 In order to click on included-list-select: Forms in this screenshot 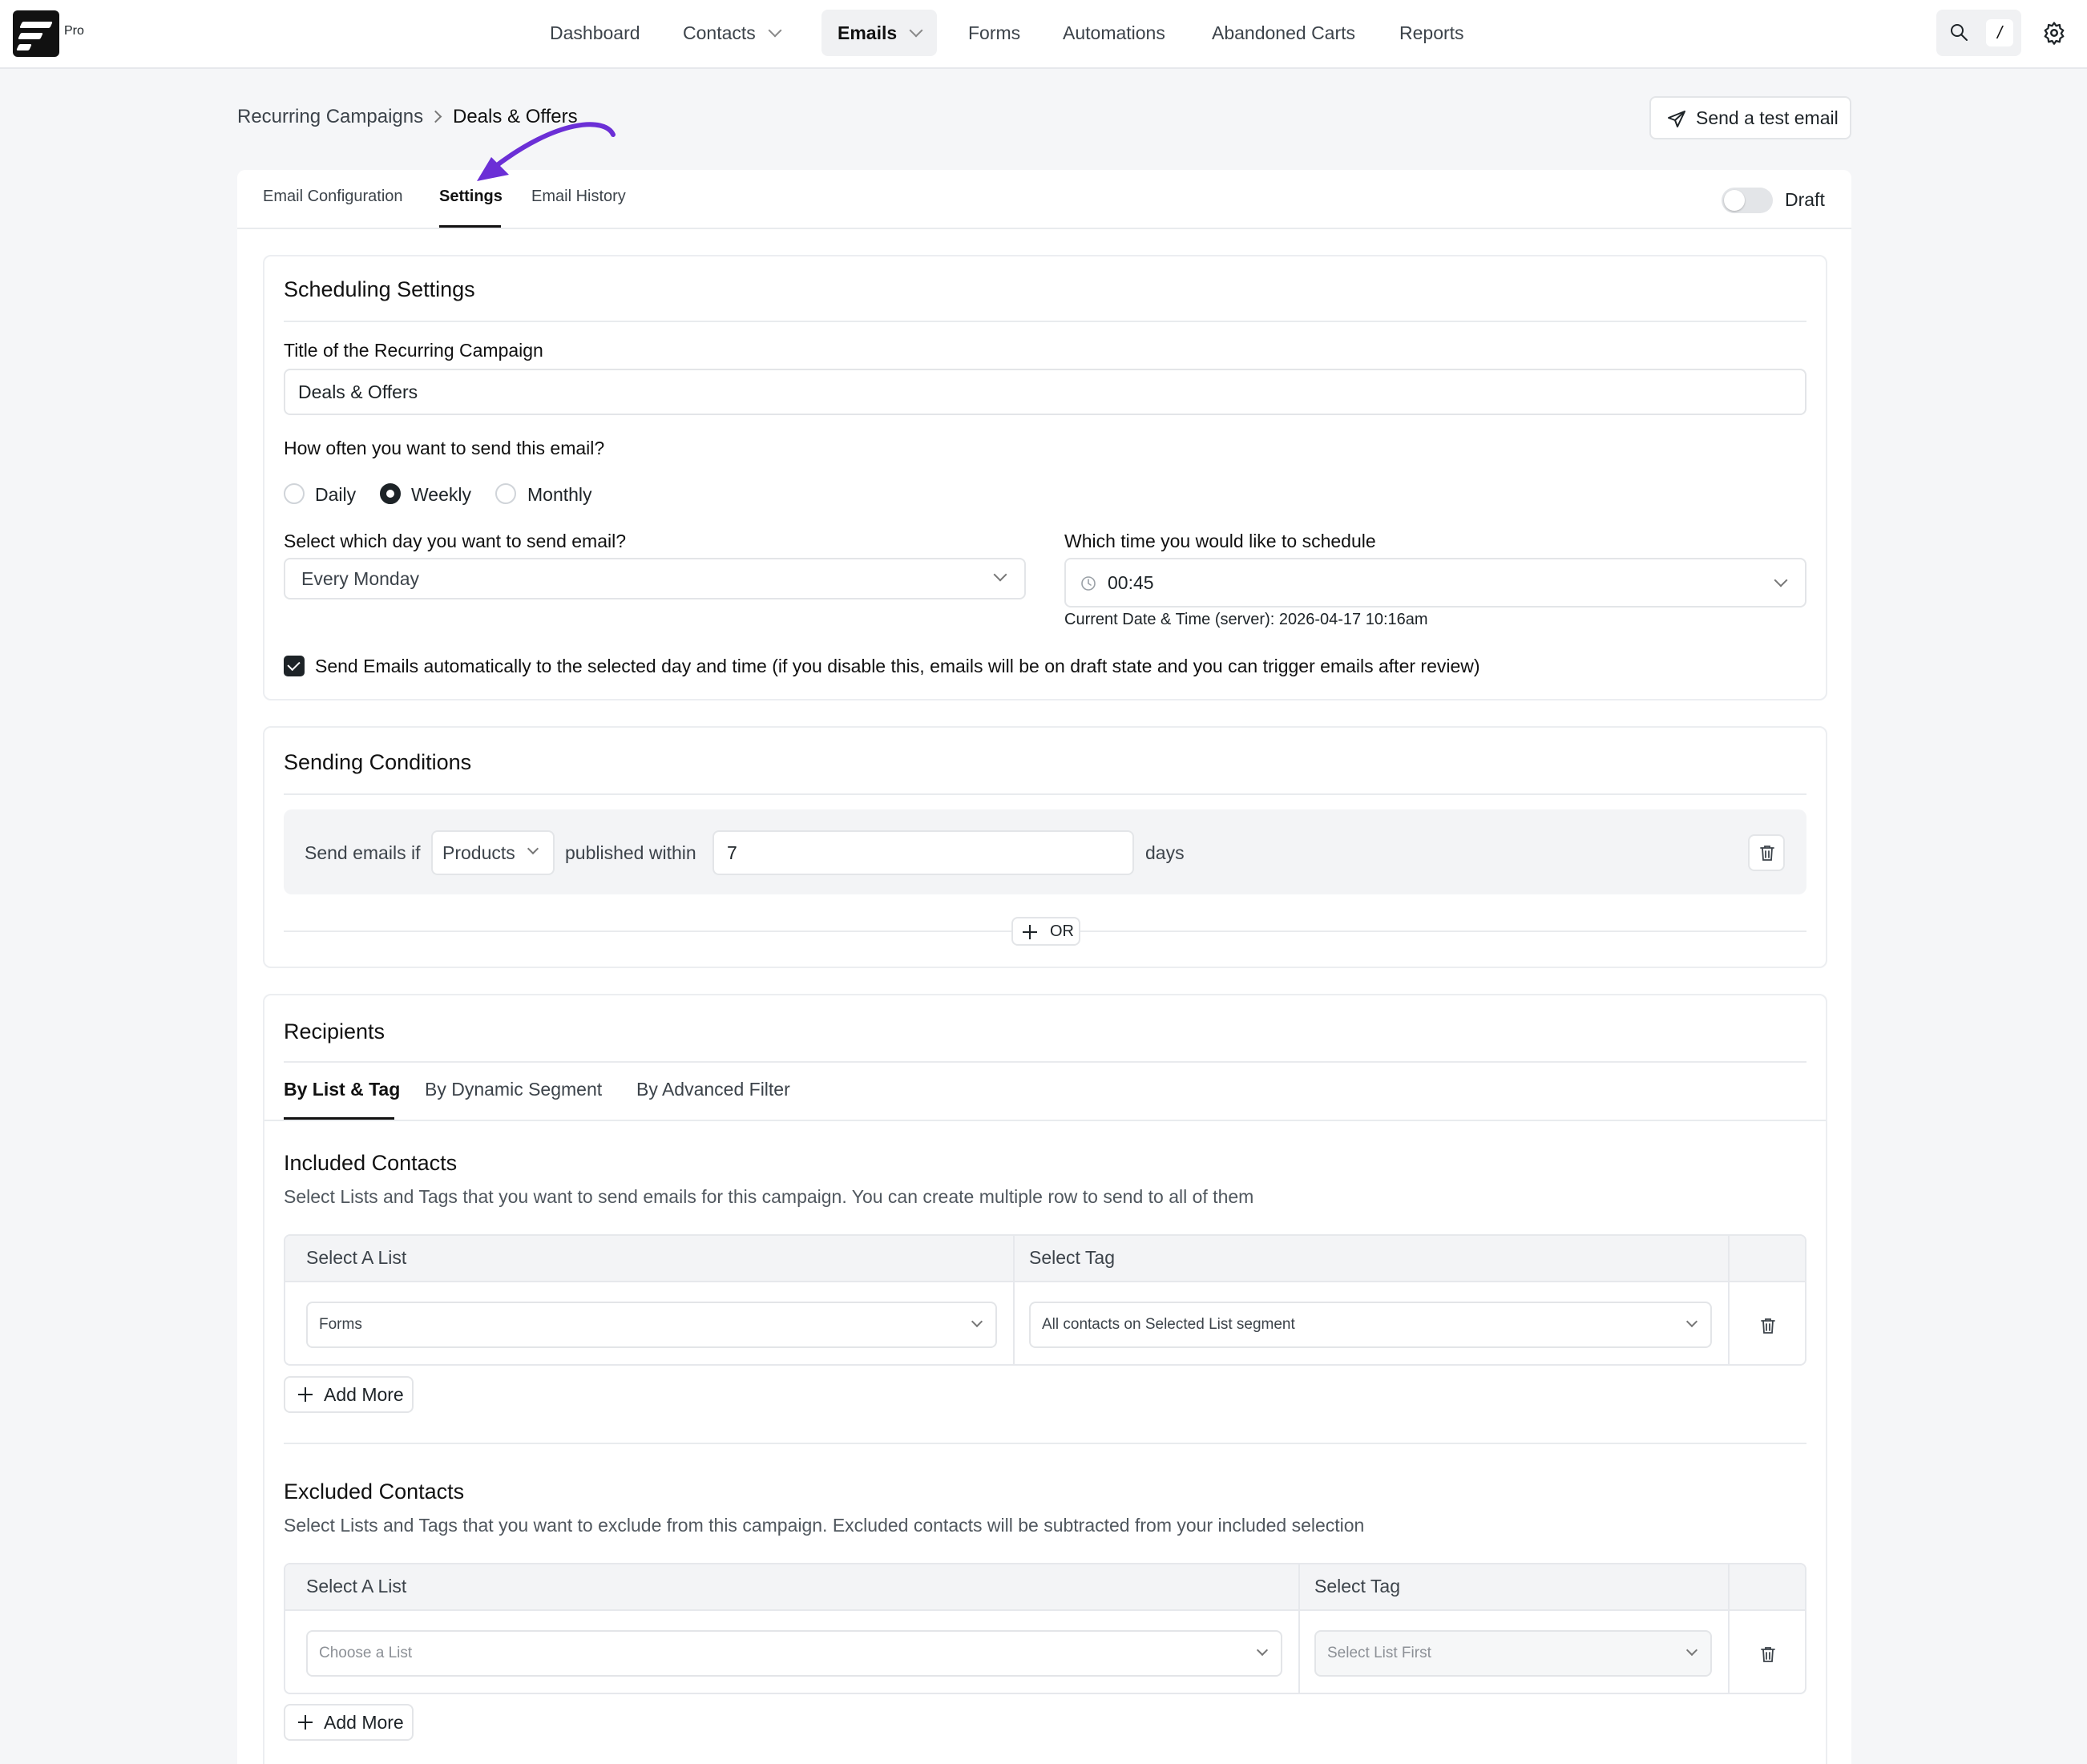, I will do `click(651, 1325)`.